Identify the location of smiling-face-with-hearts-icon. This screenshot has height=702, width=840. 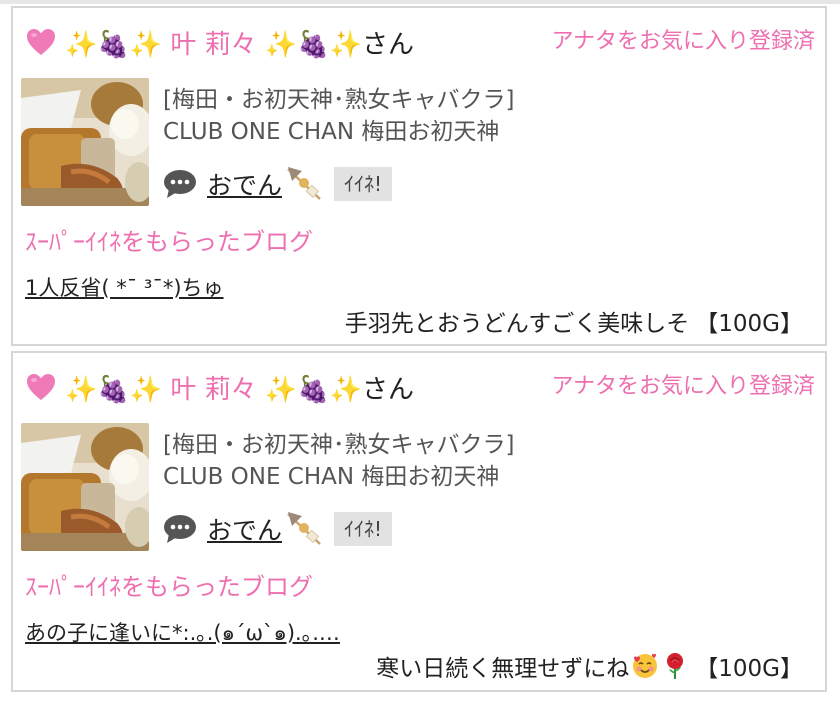
(645, 665).